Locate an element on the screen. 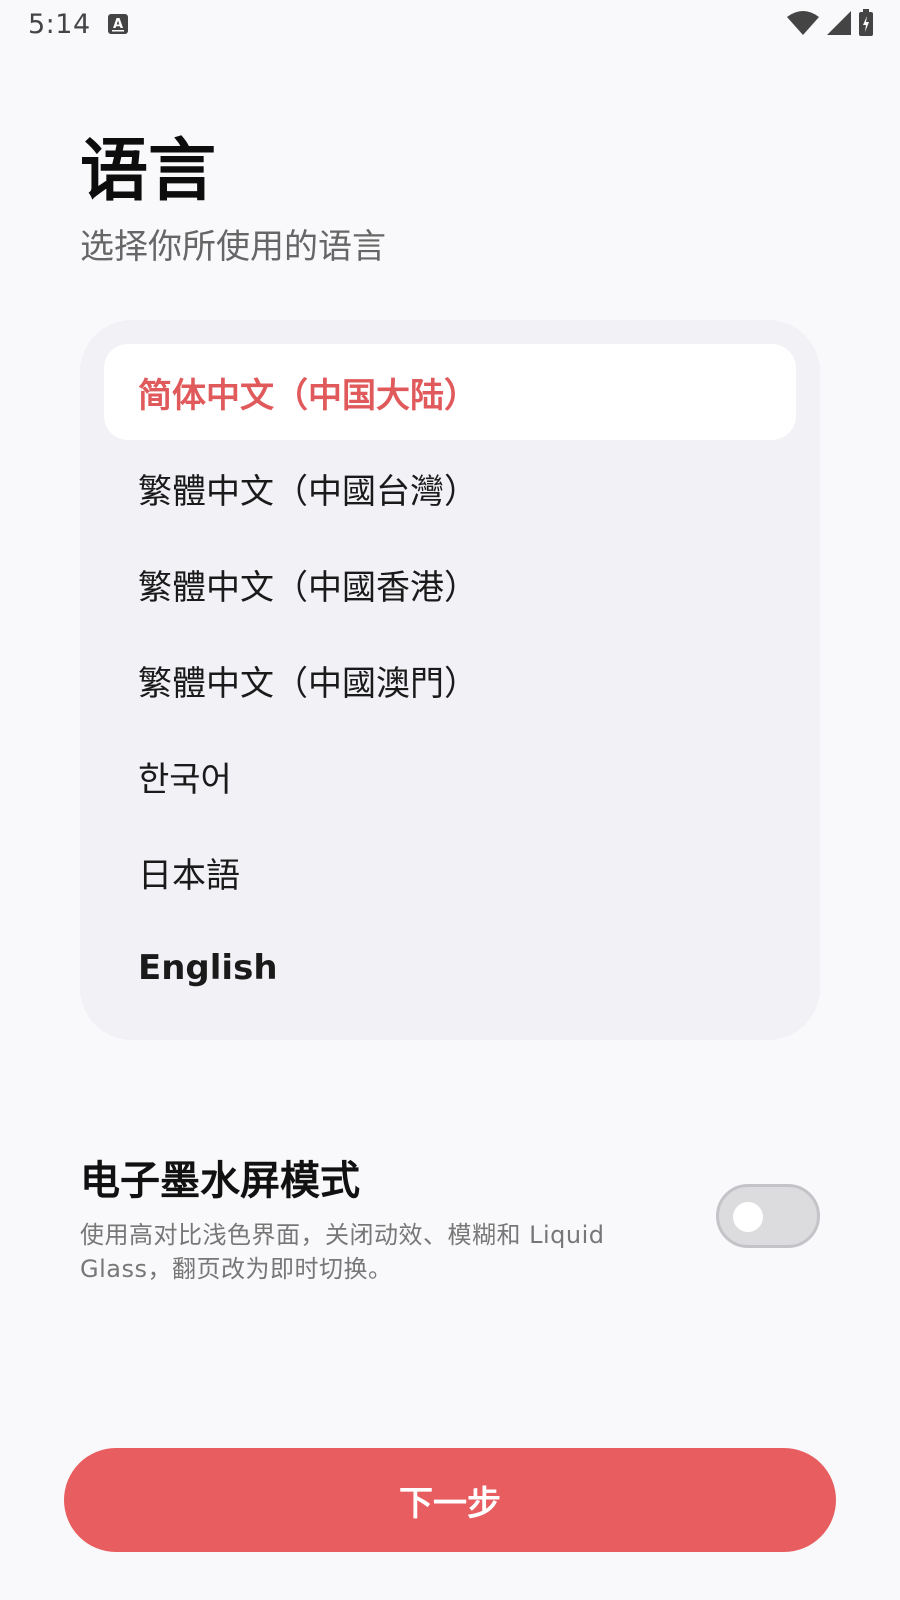  language-option-zh-hant-hk: 繁體中文（中國香港） is located at coordinates (450, 584).